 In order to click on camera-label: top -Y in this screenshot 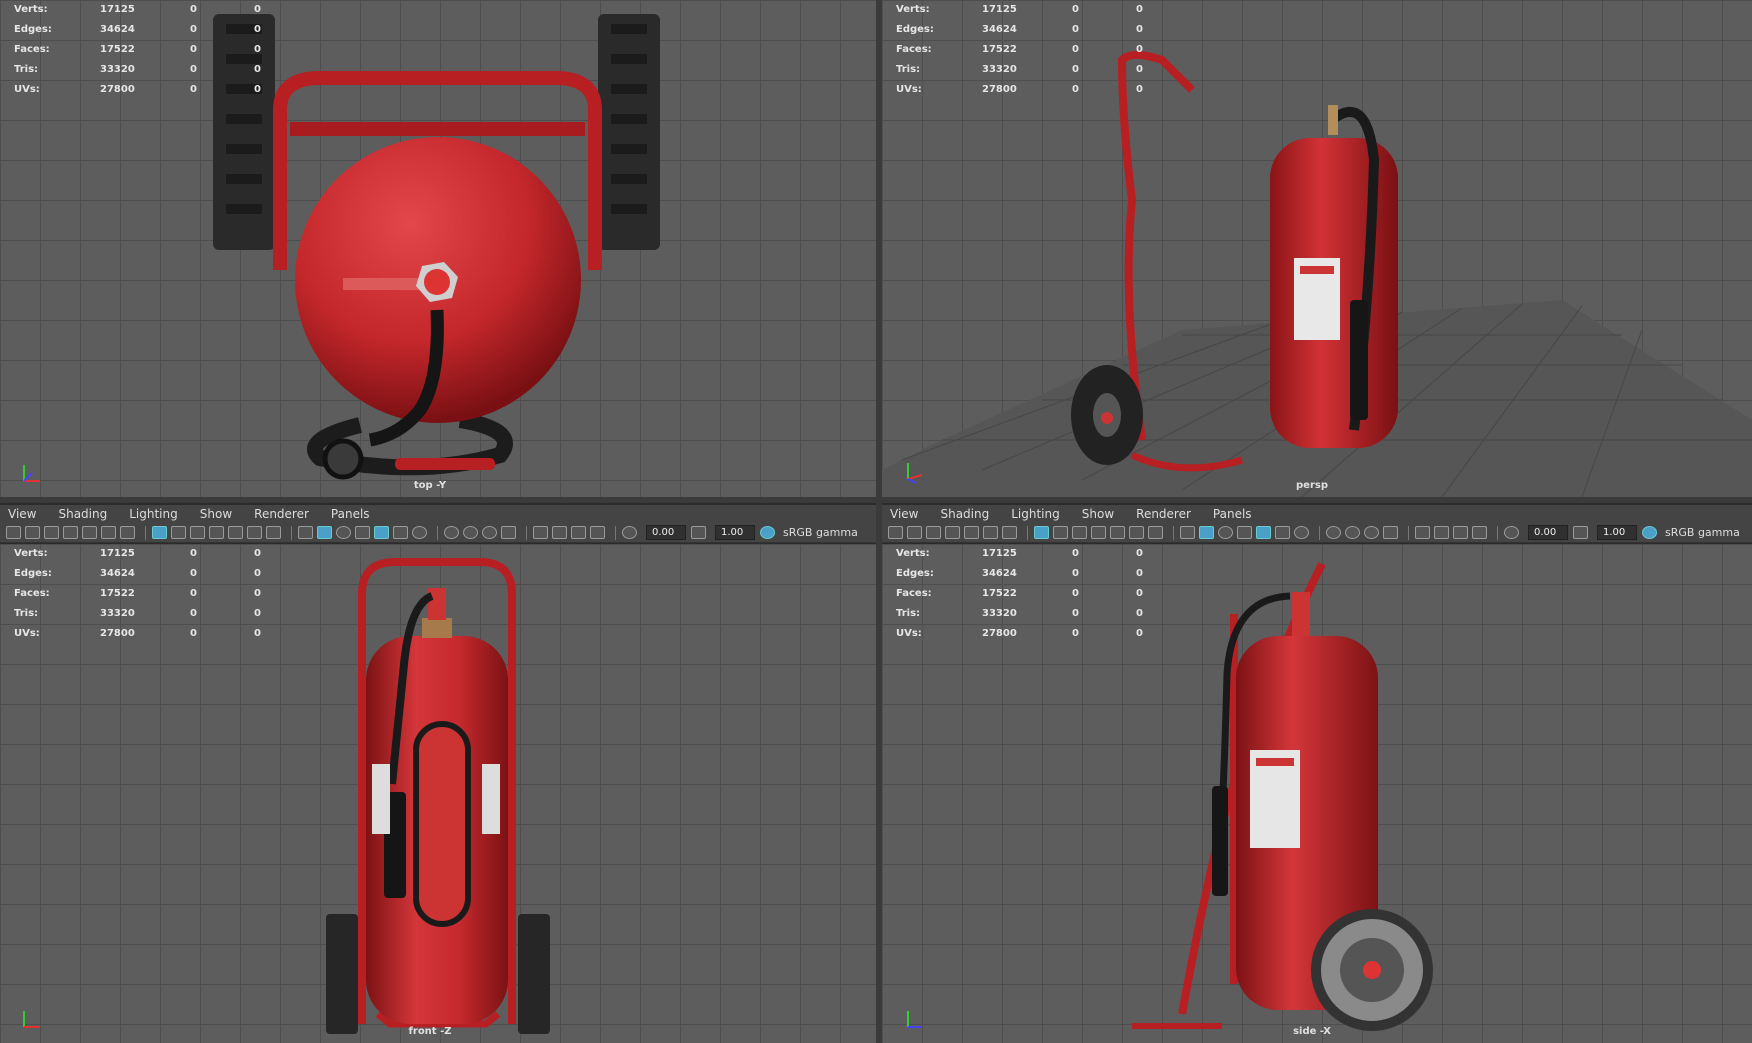, I will do `click(430, 485)`.